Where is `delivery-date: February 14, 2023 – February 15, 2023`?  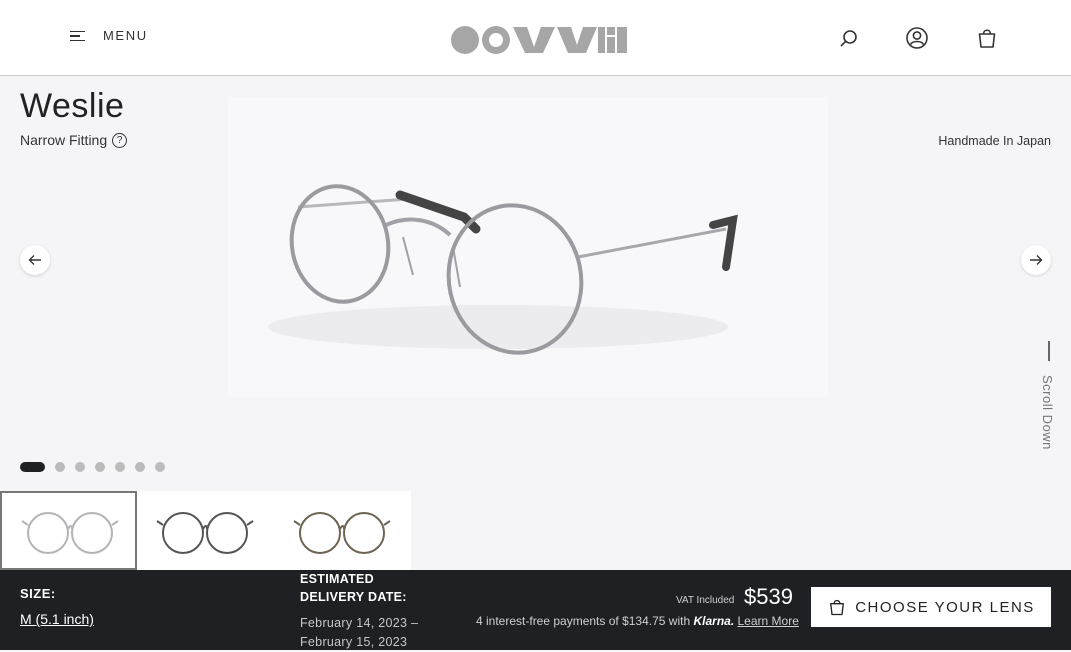
delivery-date: February 14, 2023 – February 15, 2023 is located at coordinates (359, 632).